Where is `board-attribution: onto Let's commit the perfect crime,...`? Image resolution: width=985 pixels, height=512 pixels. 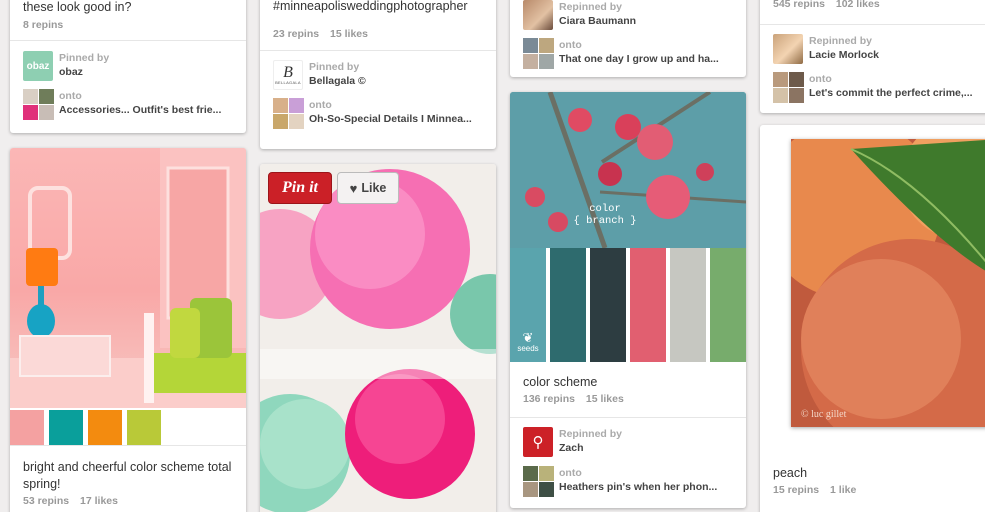
board-attribution: onto Let's commit the perfect crime,... is located at coordinates (872, 87).